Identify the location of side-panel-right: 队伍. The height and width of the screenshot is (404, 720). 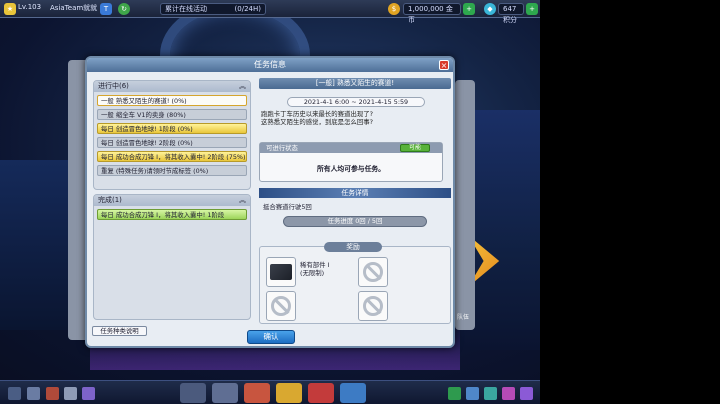
(465, 205).